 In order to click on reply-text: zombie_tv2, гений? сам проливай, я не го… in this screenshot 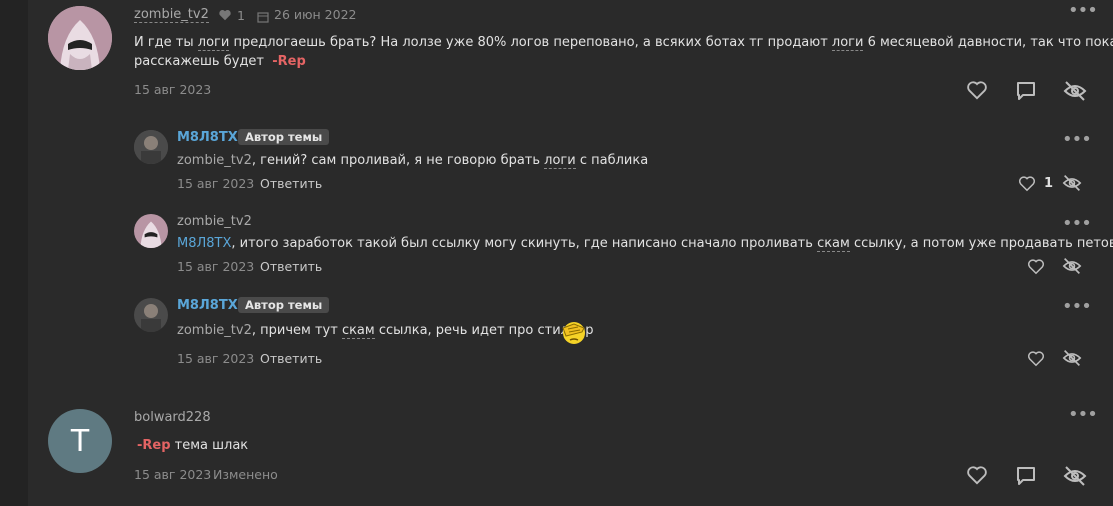, I will do `click(413, 161)`.